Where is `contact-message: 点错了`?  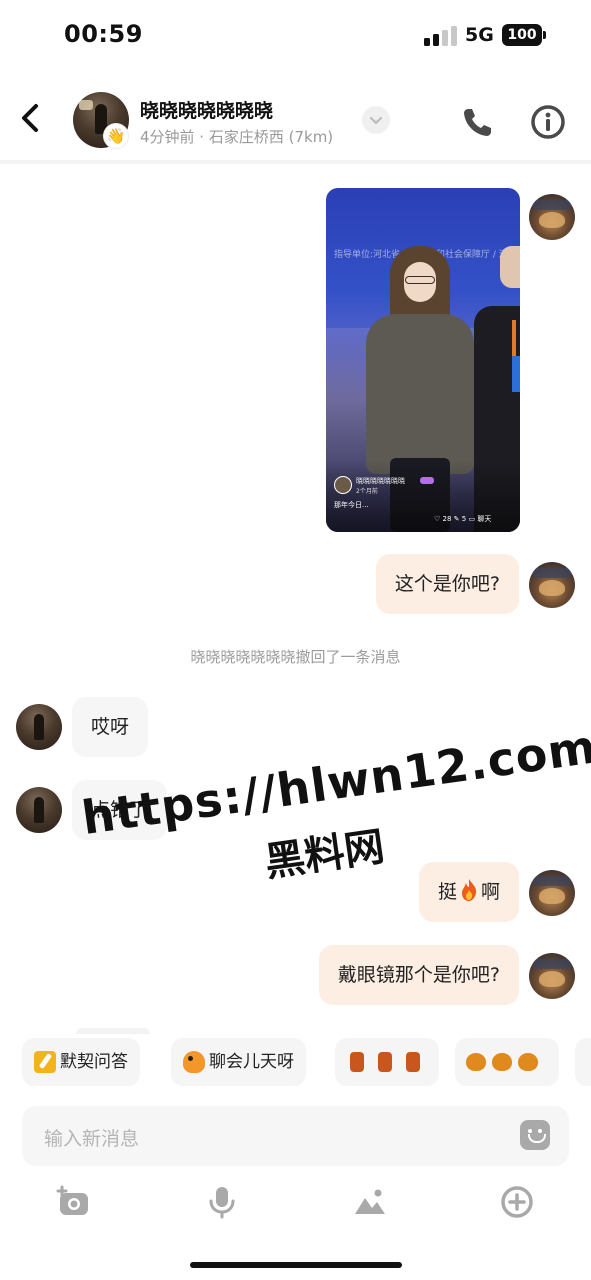 contact-message: 点错了 is located at coordinates (120, 810).